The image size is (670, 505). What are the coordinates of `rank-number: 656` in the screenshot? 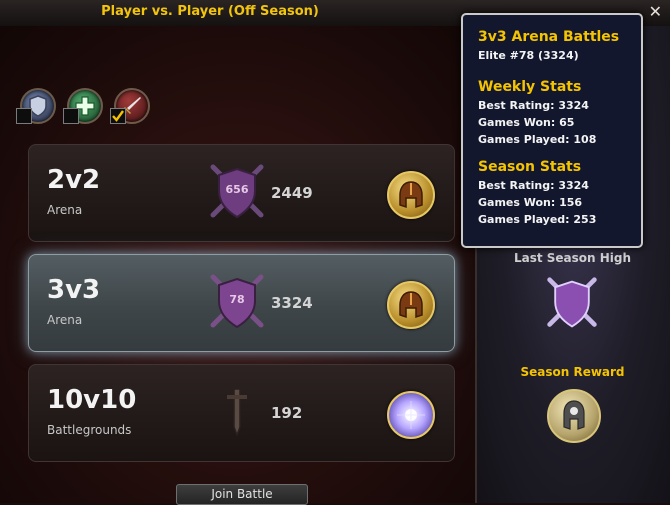 It's located at (237, 189).